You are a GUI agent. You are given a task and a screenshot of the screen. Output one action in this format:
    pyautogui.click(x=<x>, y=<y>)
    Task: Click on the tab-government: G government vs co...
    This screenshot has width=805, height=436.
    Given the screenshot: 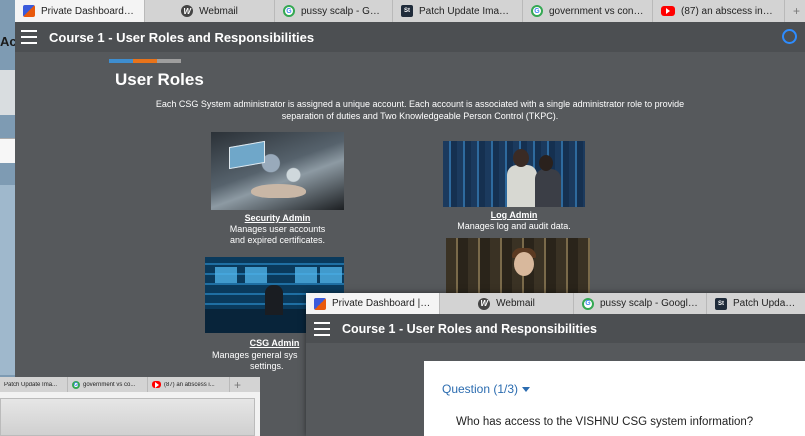 What is the action you would take?
    pyautogui.click(x=108, y=384)
    